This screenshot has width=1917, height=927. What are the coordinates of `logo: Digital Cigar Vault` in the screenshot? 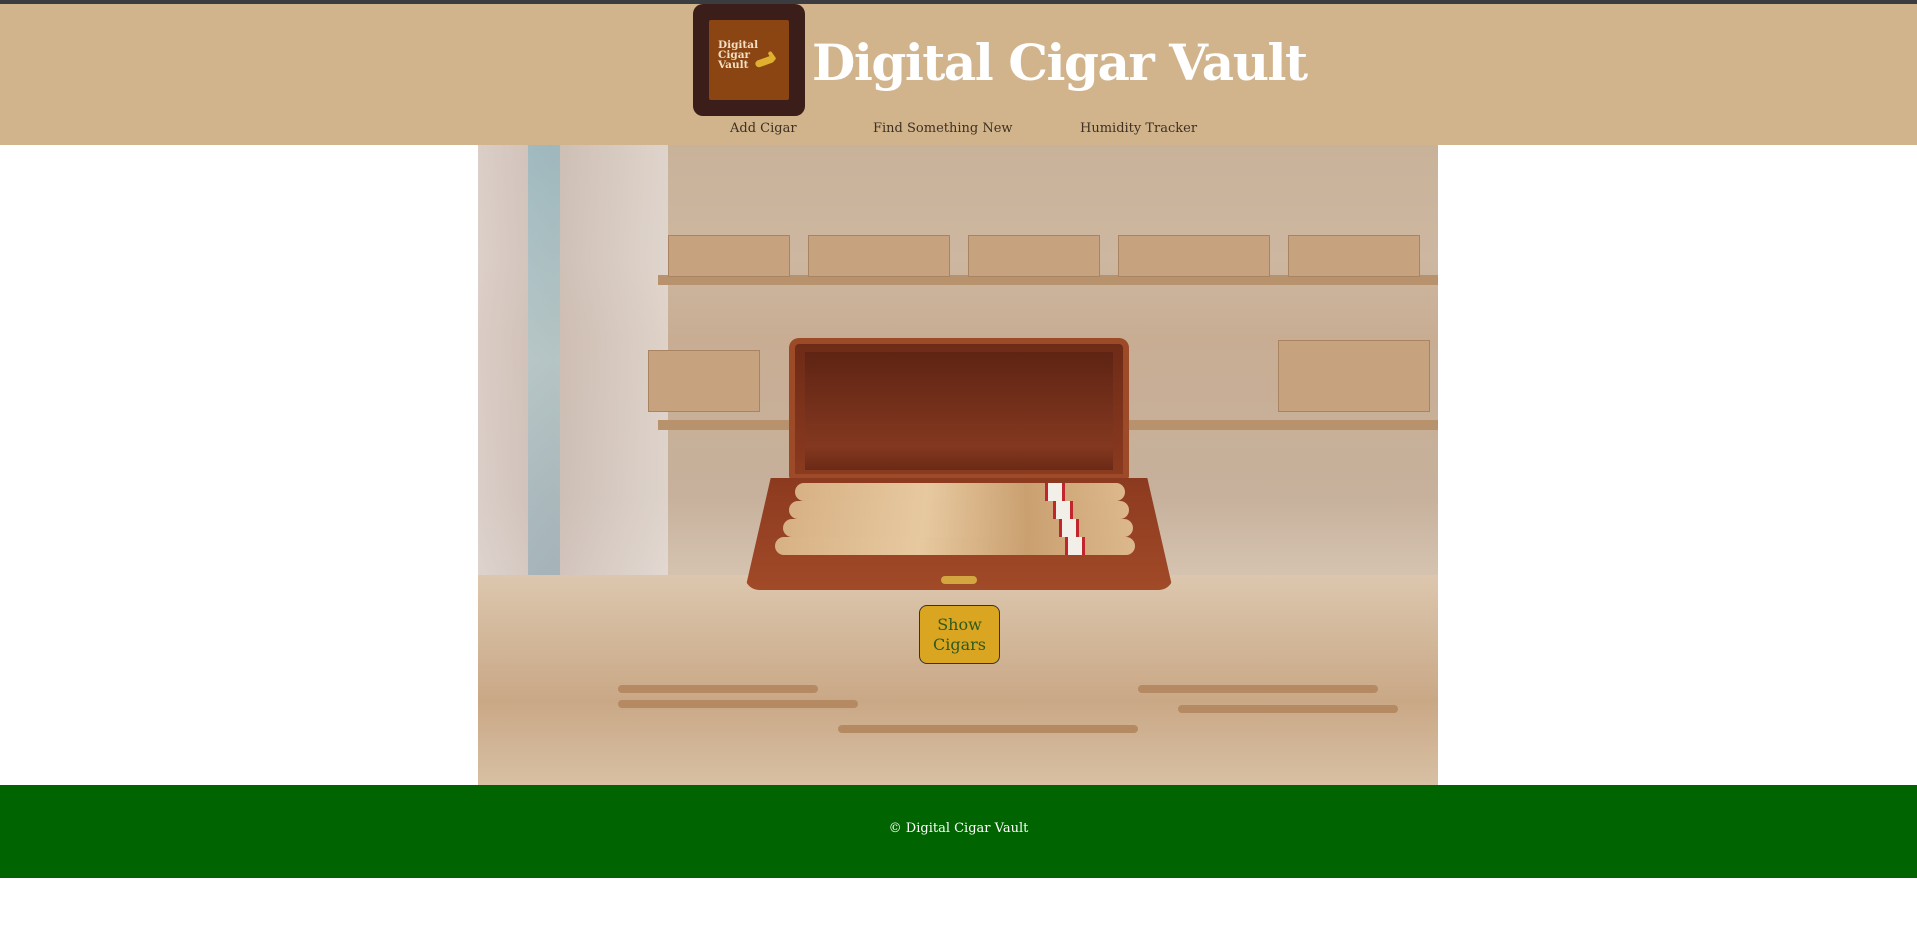 It's located at (749, 60).